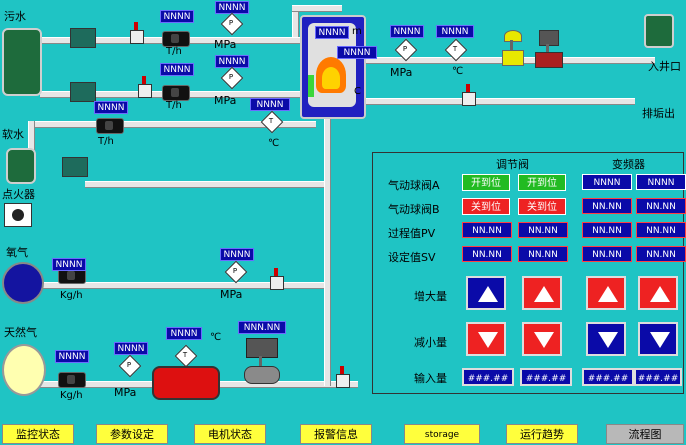  What do you see at coordinates (661, 230) in the screenshot?
I see `vfd-2-pv: NN.NN` at bounding box center [661, 230].